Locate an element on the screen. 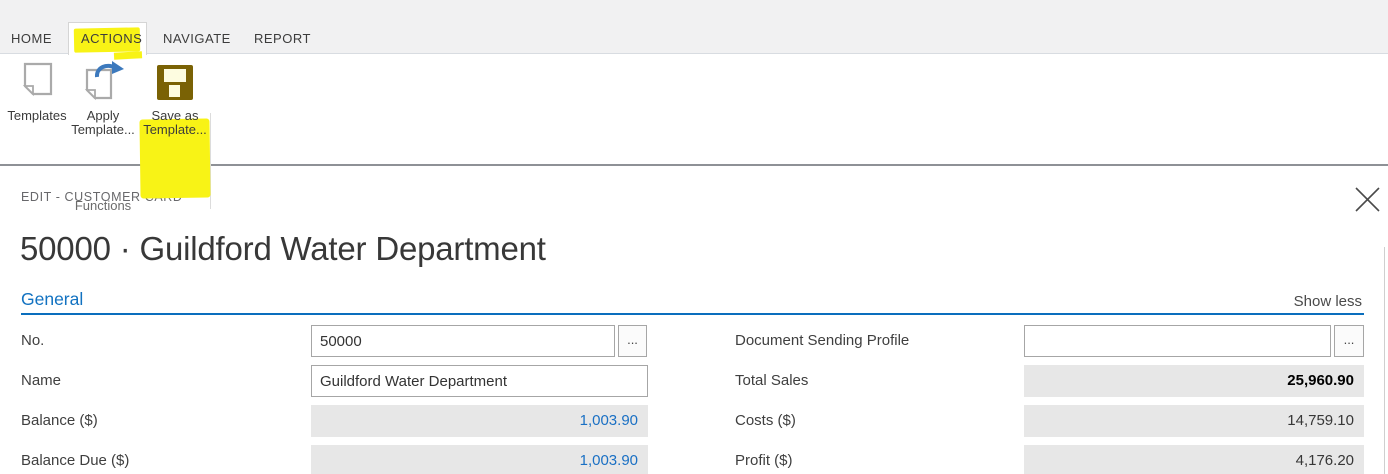 This screenshot has height=474, width=1388. profit-label: Profit ($) is located at coordinates (764, 460).